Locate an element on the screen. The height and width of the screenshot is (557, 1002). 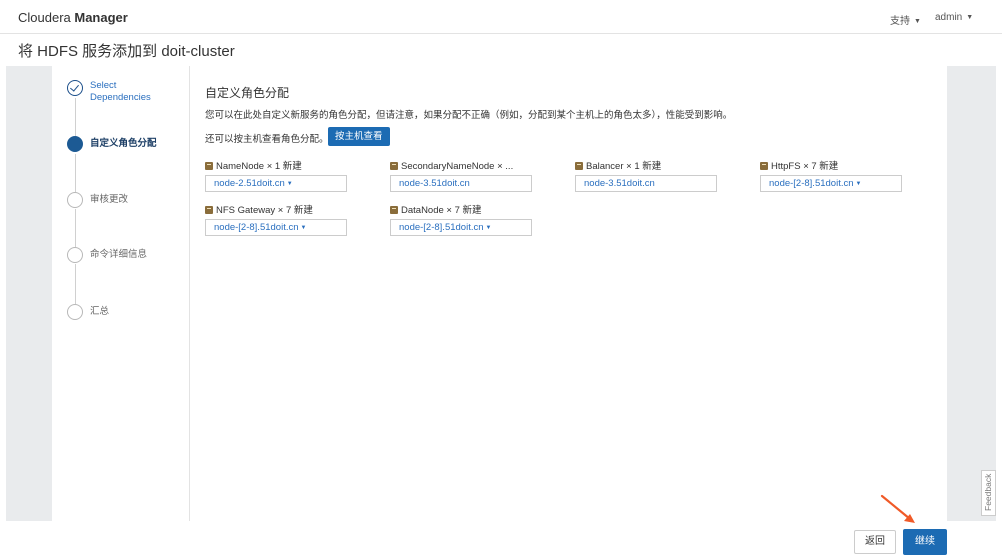
page-title: 将 HDFS 服务添加到 doit-cluster is located at coordinates (126, 51).